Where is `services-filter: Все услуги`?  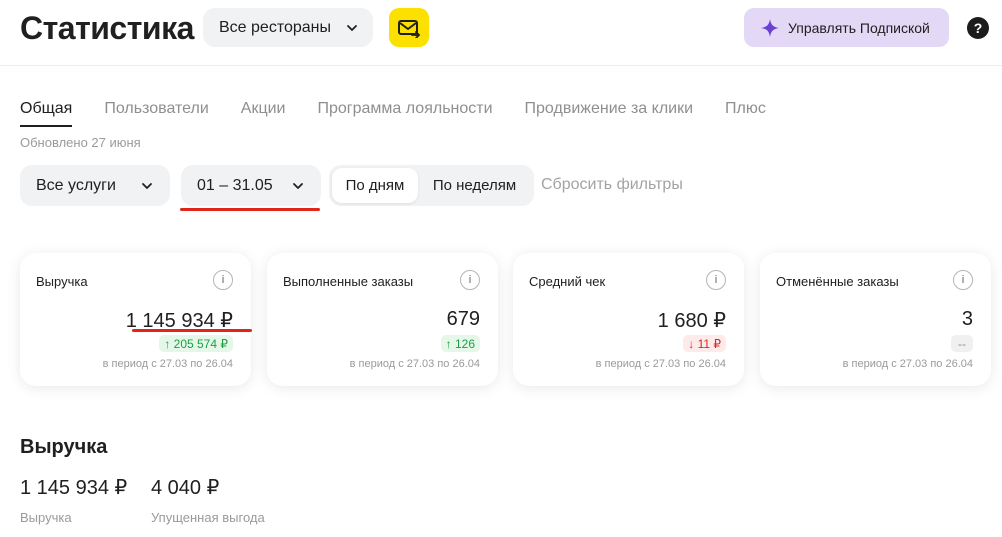 services-filter: Все услуги is located at coordinates (95, 185).